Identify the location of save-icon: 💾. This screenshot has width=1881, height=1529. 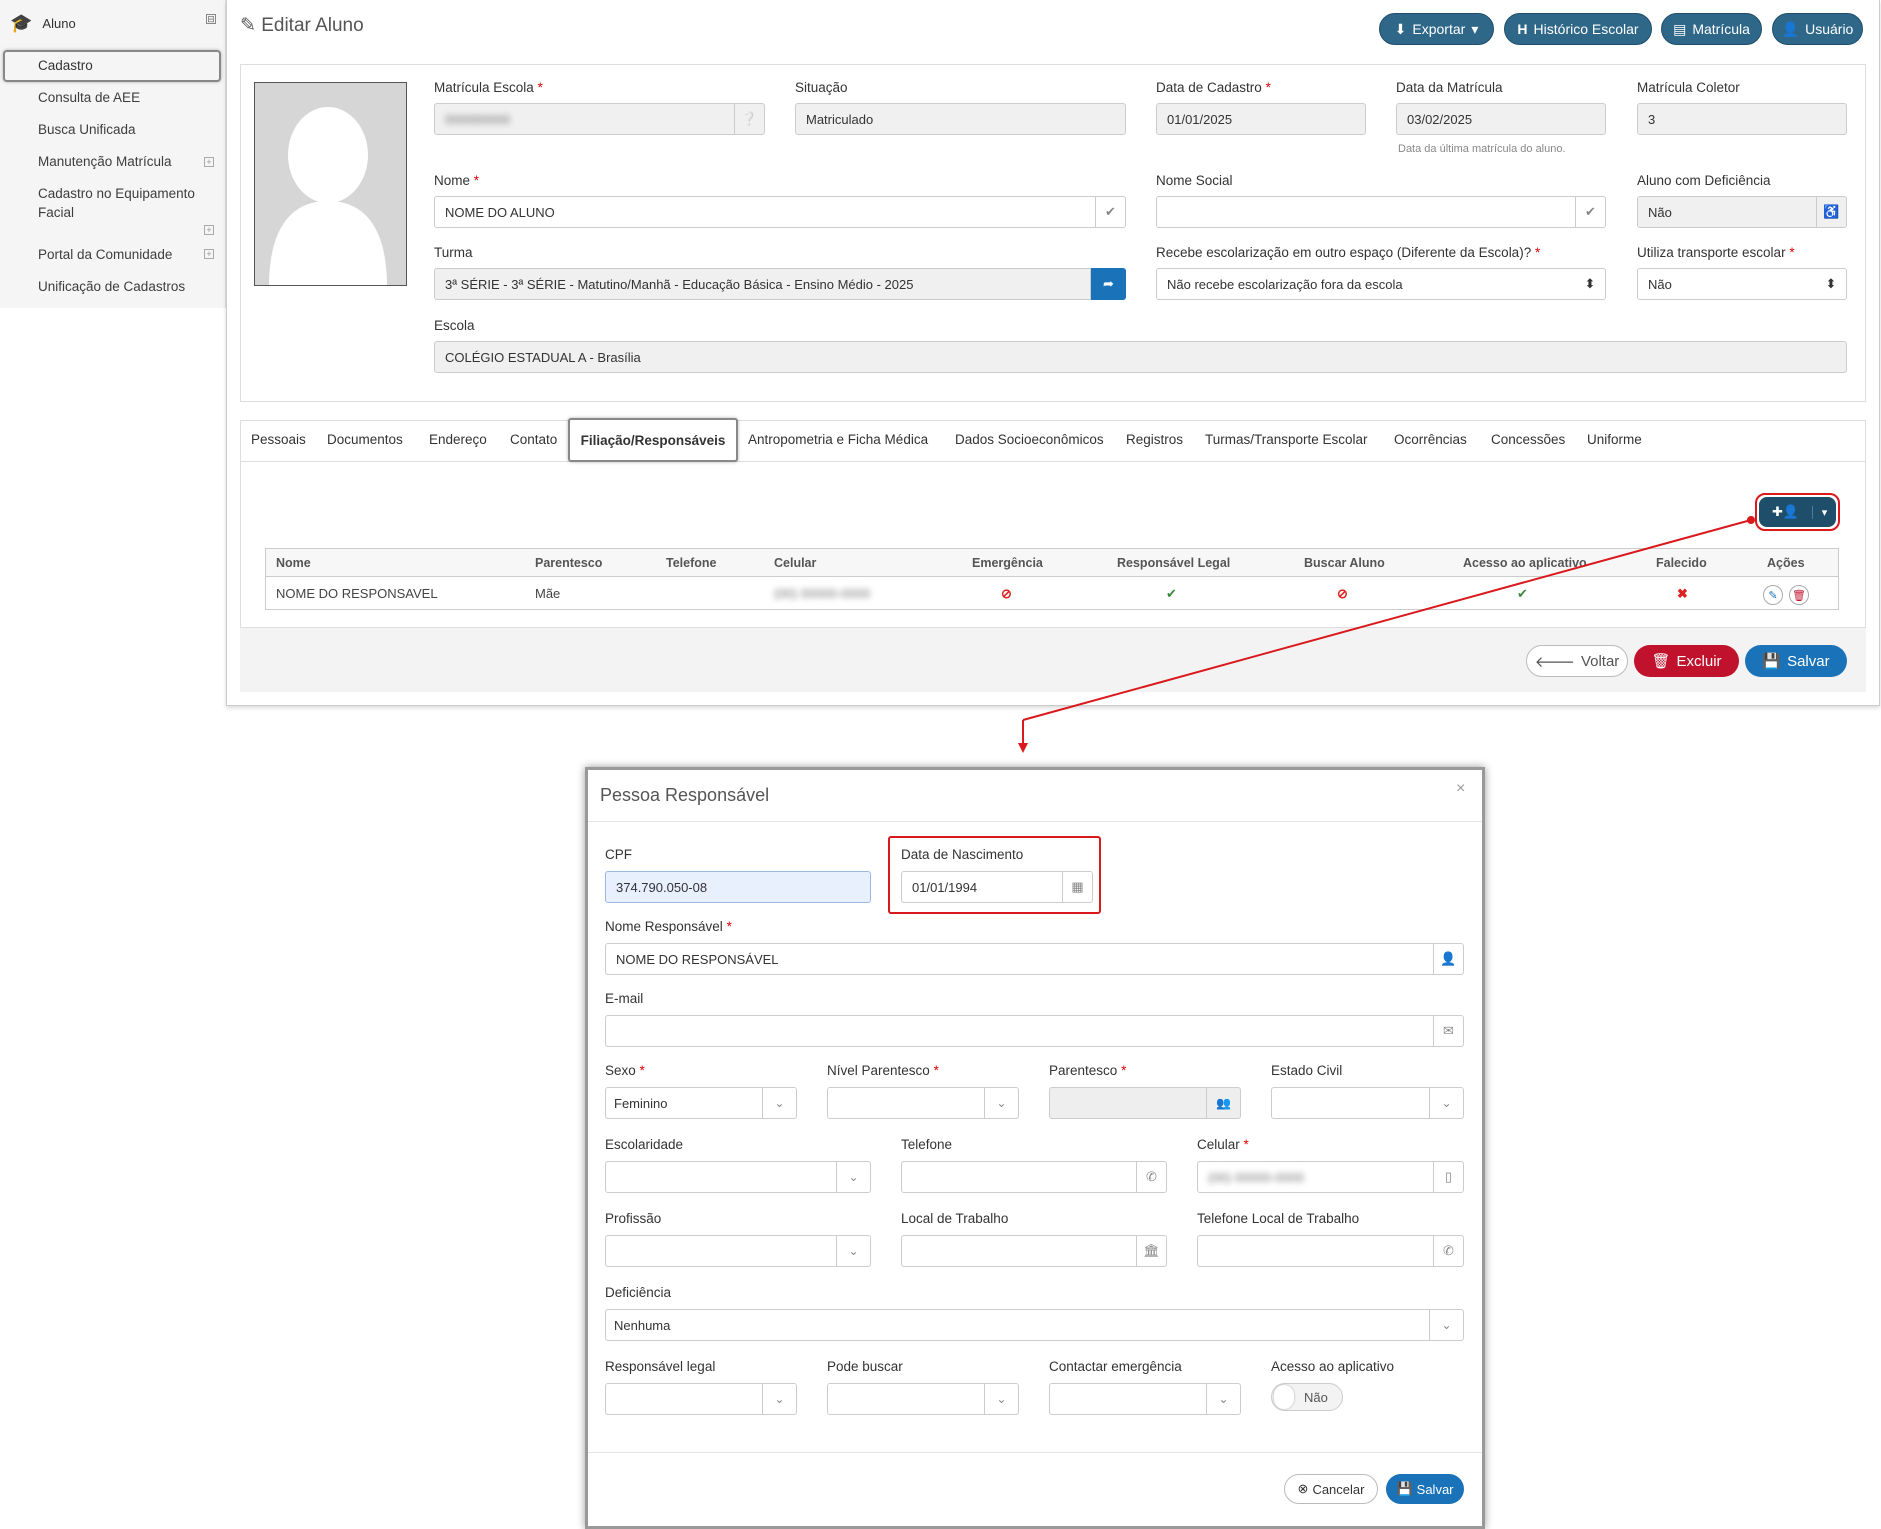
(1404, 1488).